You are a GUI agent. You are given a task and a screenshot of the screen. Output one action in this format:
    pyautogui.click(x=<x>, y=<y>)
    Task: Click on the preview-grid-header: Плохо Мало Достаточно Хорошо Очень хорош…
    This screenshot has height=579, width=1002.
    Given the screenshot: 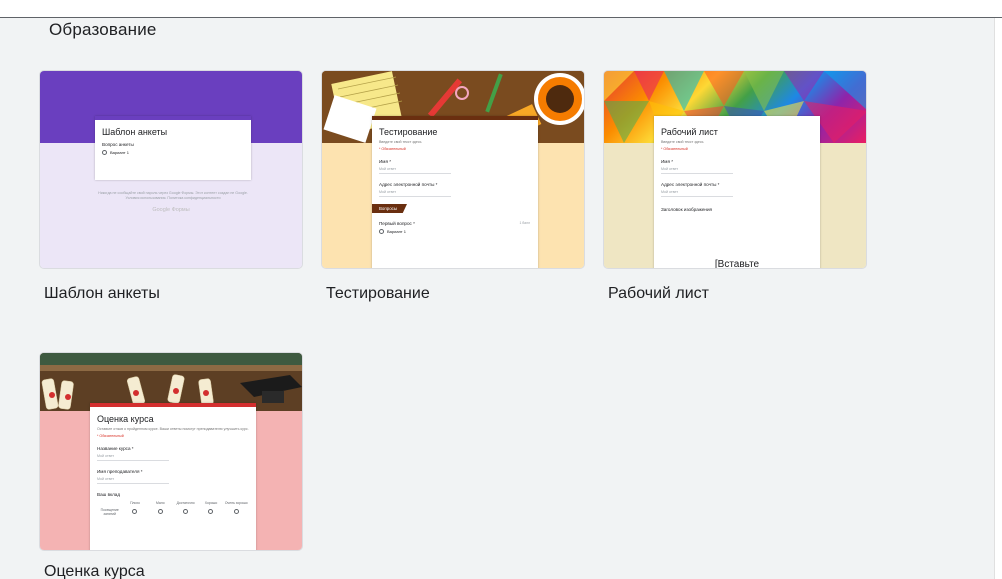 What is the action you would take?
    pyautogui.click(x=173, y=501)
    